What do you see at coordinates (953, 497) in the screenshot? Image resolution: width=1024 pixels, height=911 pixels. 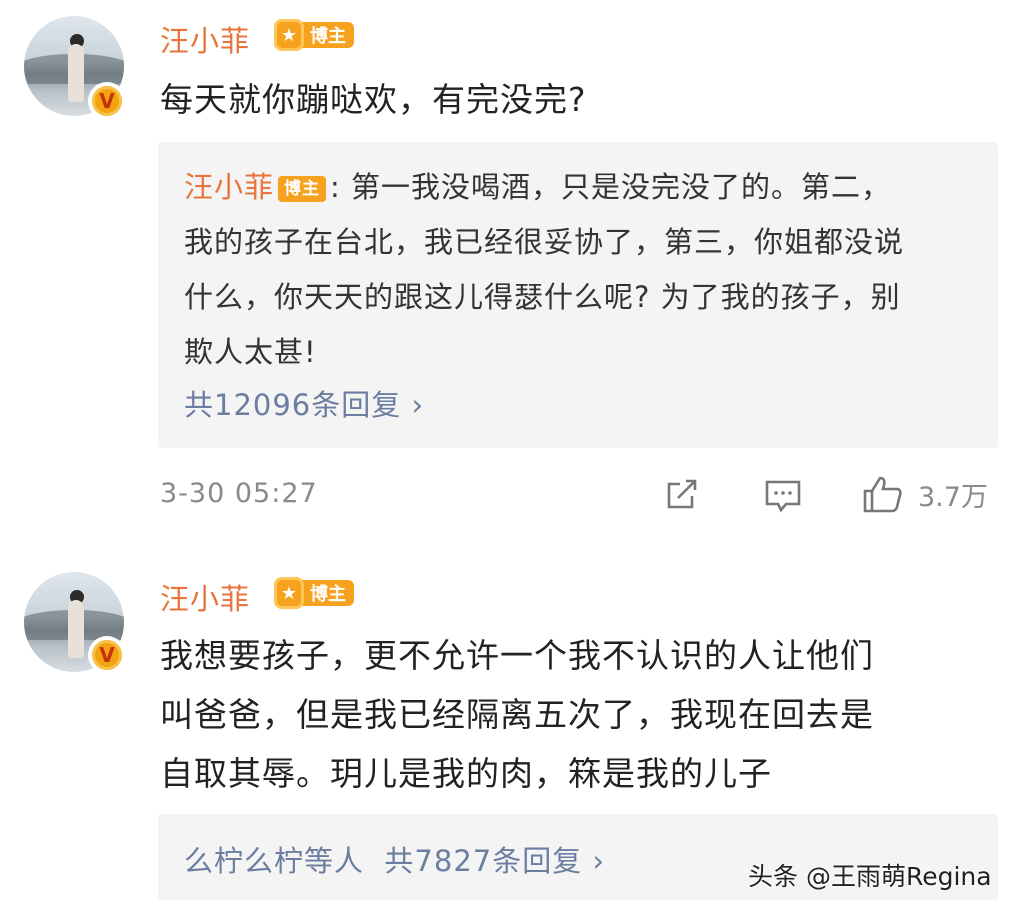 I see `like-count: 3.7万` at bounding box center [953, 497].